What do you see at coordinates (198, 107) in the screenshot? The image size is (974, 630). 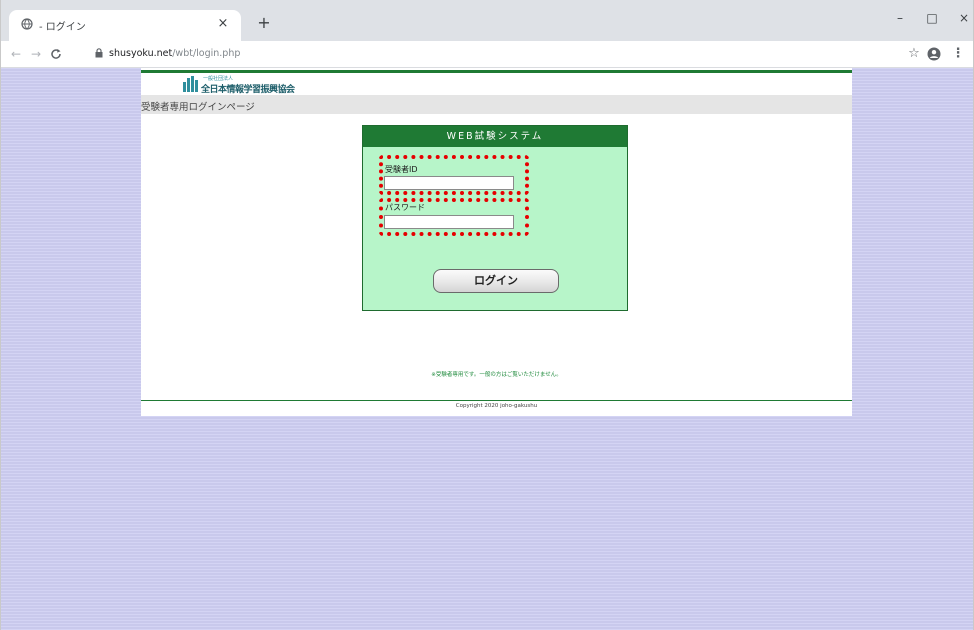 I see `page-subtitle: 受験者専用ログインページ` at bounding box center [198, 107].